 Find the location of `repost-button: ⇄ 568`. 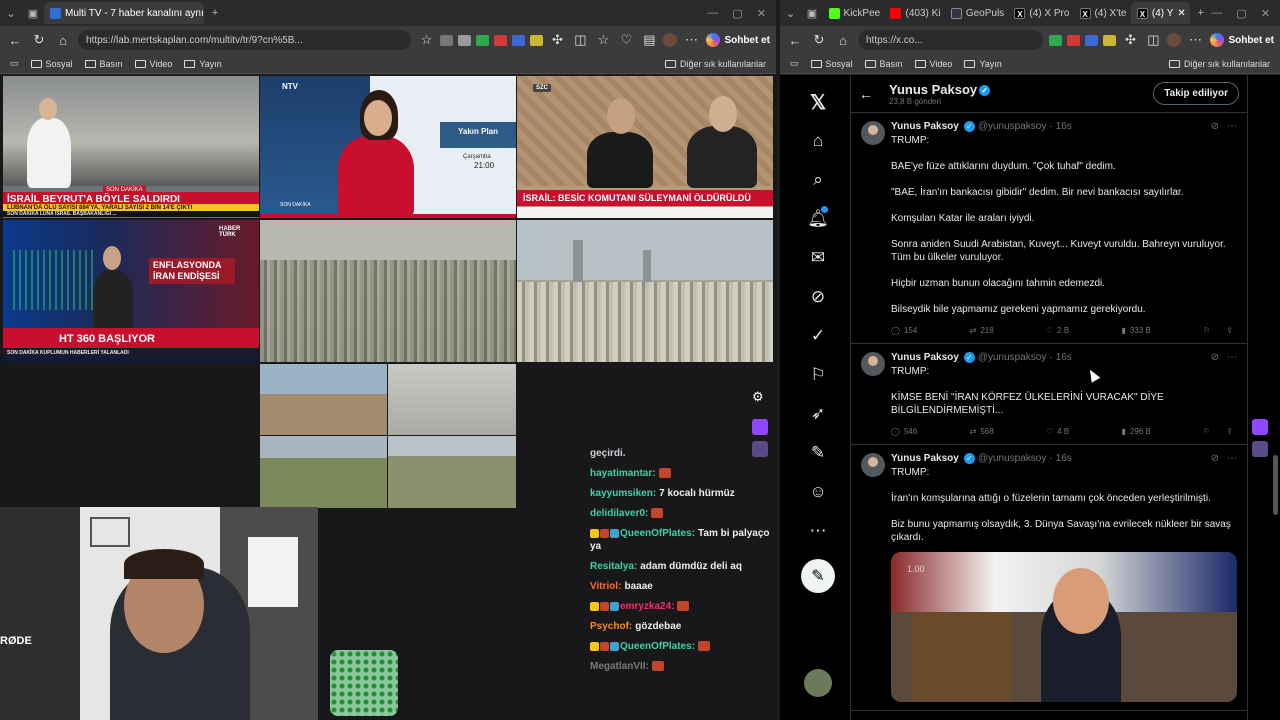

repost-button: ⇄ 568 is located at coordinates (982, 431).